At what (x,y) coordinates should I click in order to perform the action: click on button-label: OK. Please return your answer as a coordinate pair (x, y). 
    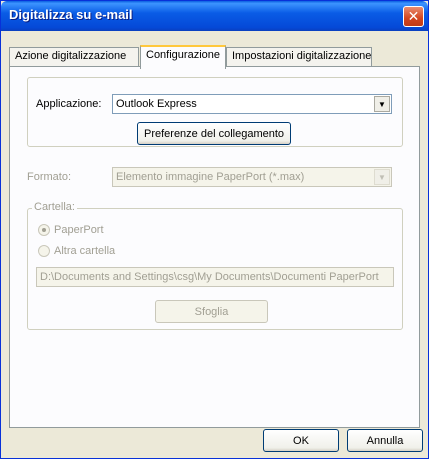
    Looking at the image, I should click on (301, 440).